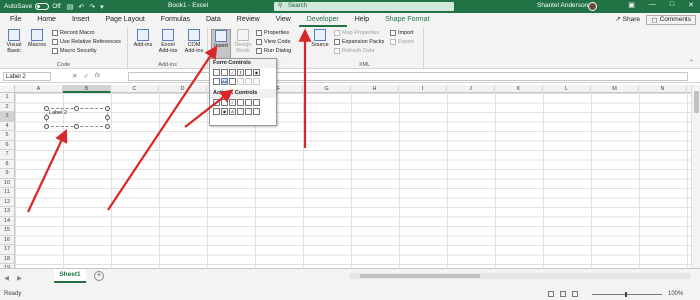 The image size is (700, 300). I want to click on avatar, so click(592, 6).